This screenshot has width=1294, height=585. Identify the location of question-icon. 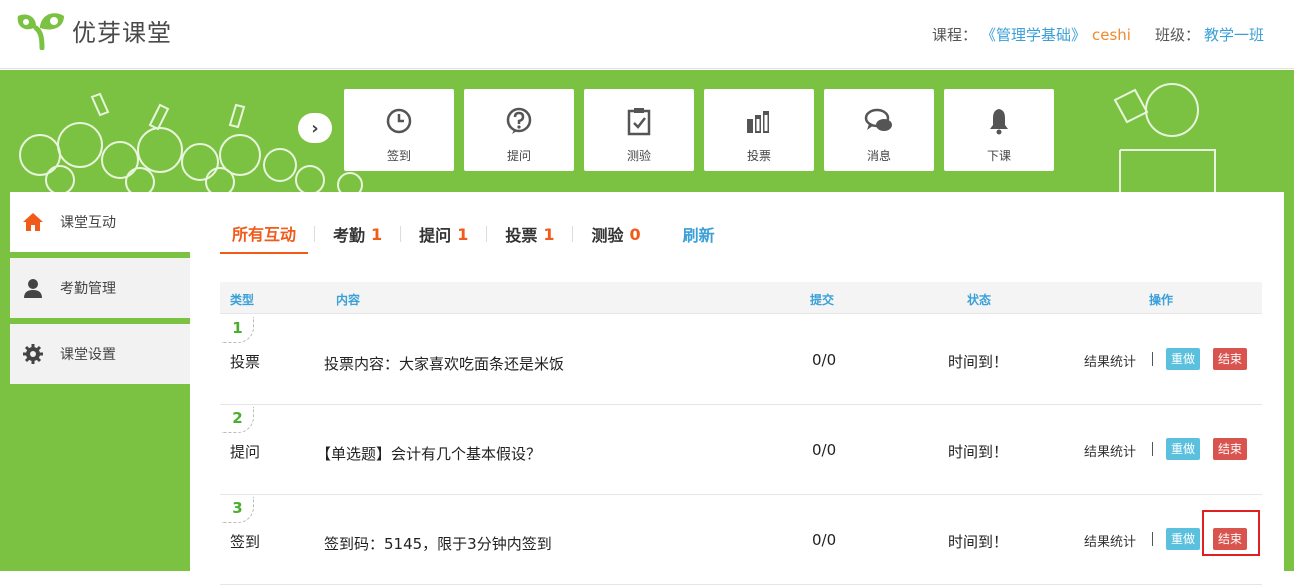
(519, 120).